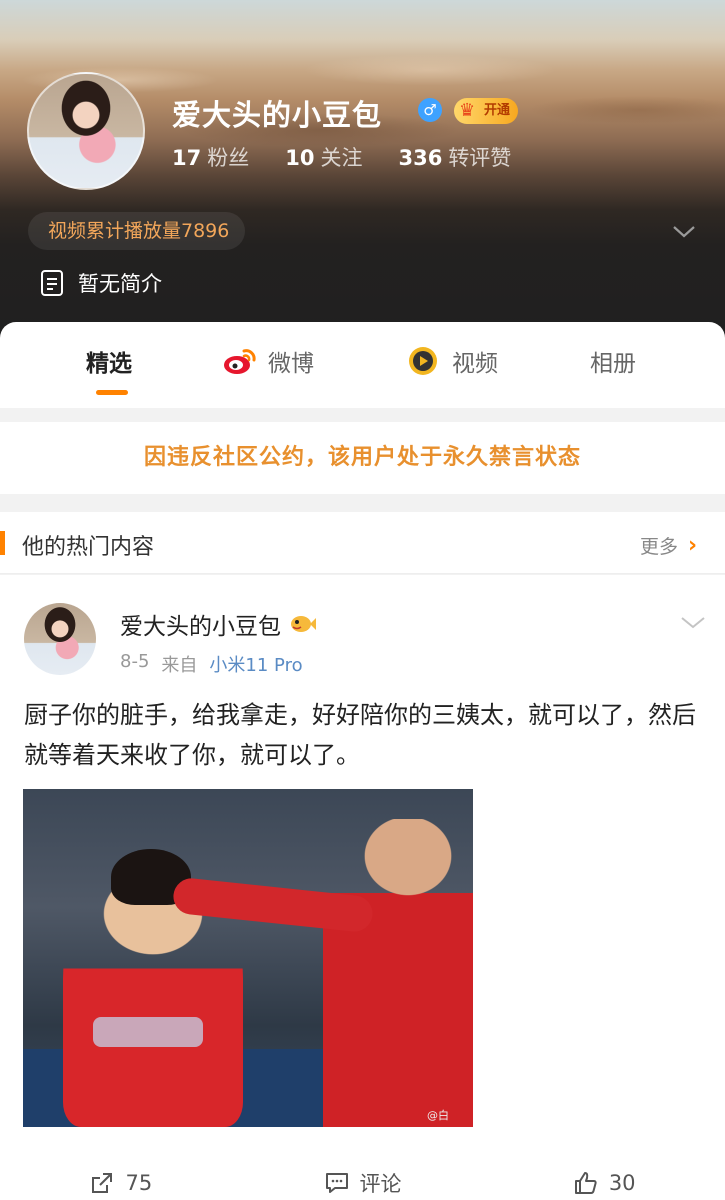 The height and width of the screenshot is (1200, 725). I want to click on post-from: 来自, so click(179, 665).